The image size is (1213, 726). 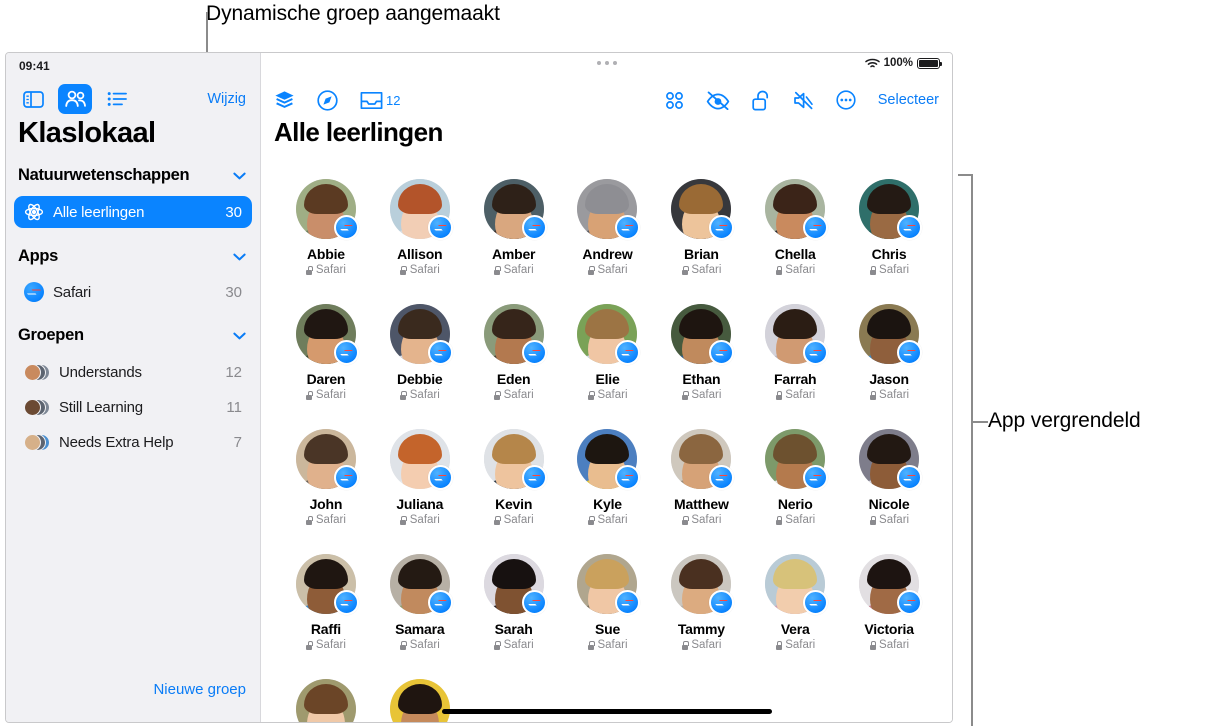 What do you see at coordinates (889, 602) in the screenshot?
I see `student-card: Victoria Safari` at bounding box center [889, 602].